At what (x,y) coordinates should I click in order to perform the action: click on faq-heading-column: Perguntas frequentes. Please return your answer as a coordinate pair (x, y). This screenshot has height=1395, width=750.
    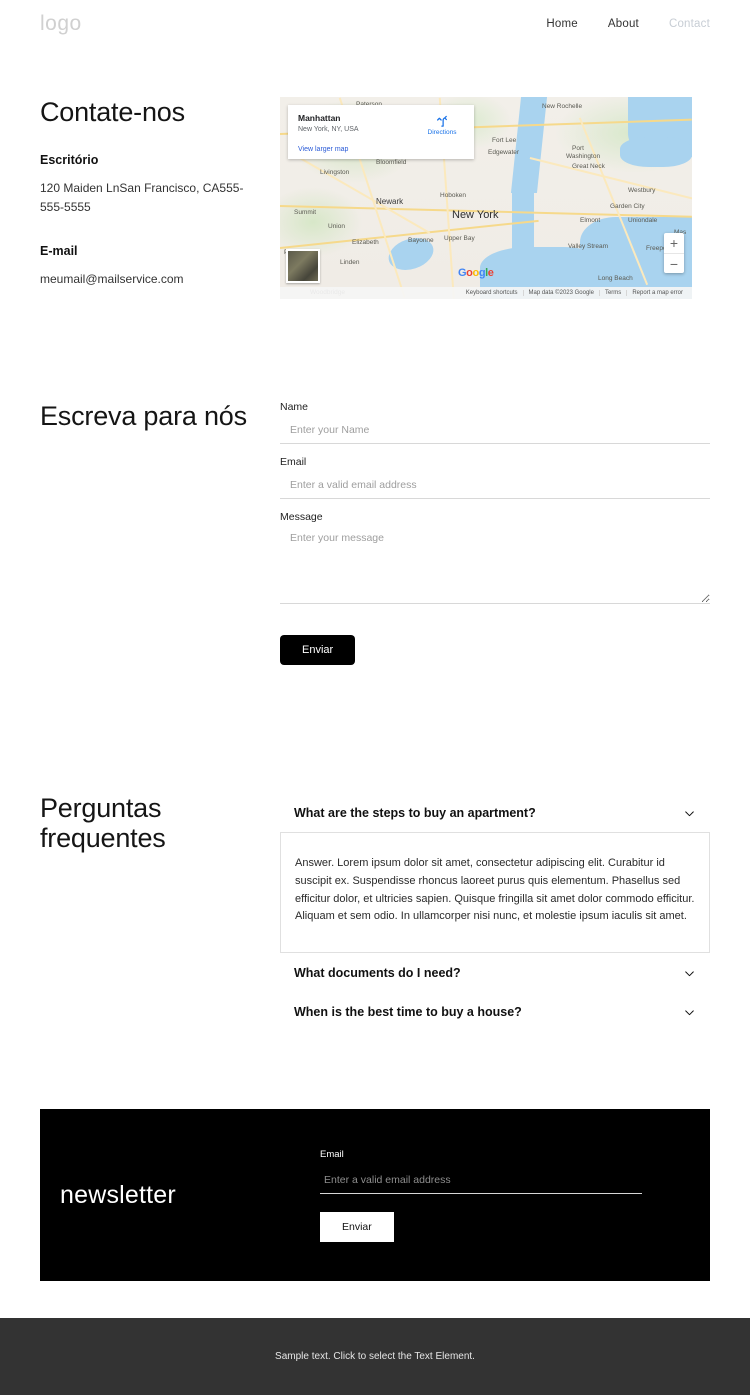
    Looking at the image, I should click on (160, 823).